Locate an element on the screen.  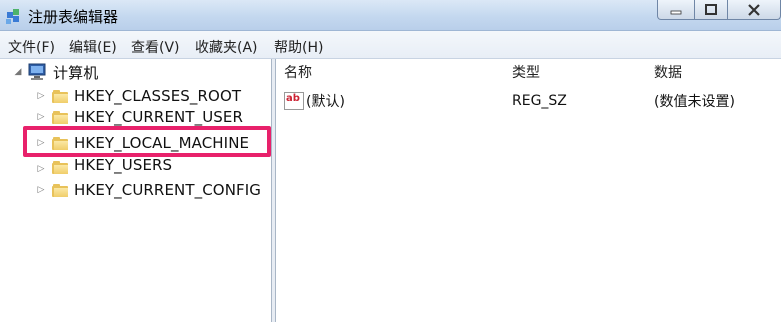
maximize-button is located at coordinates (711, 10).